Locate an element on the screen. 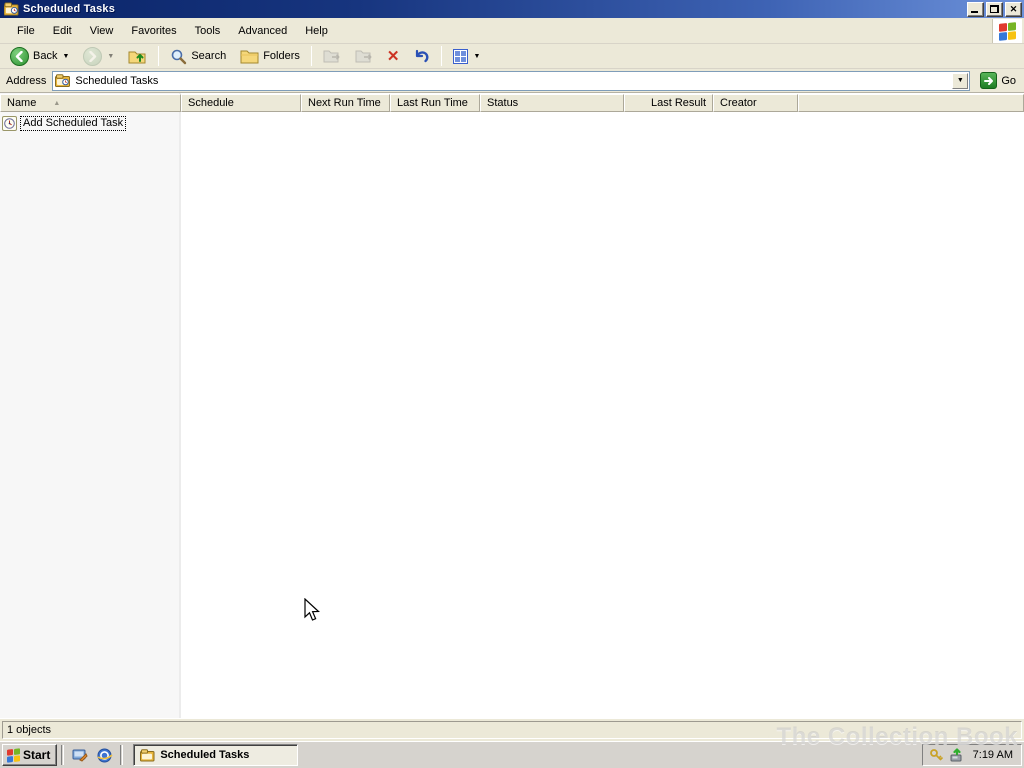 This screenshot has height=768, width=1024. folder-up-icon is located at coordinates (137, 57).